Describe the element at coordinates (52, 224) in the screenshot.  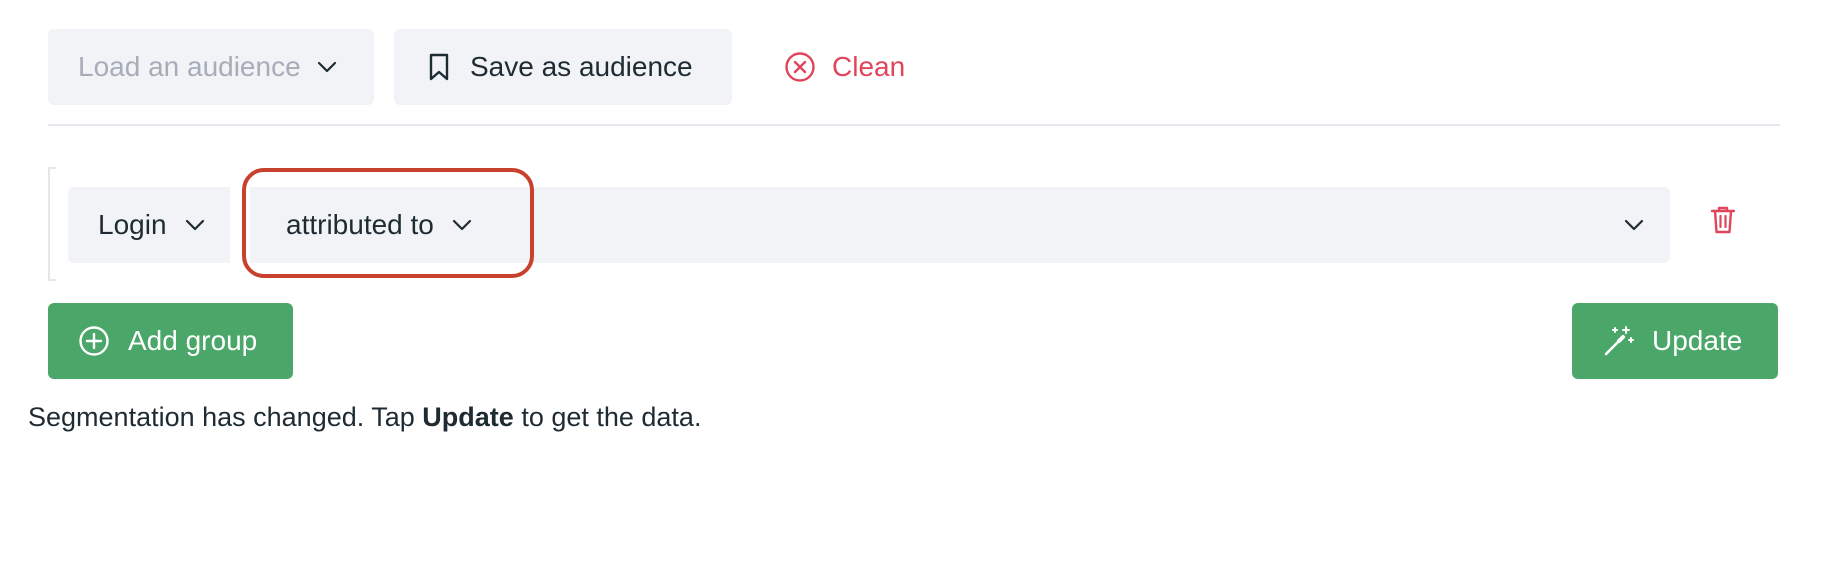
I see `group-bracket` at that location.